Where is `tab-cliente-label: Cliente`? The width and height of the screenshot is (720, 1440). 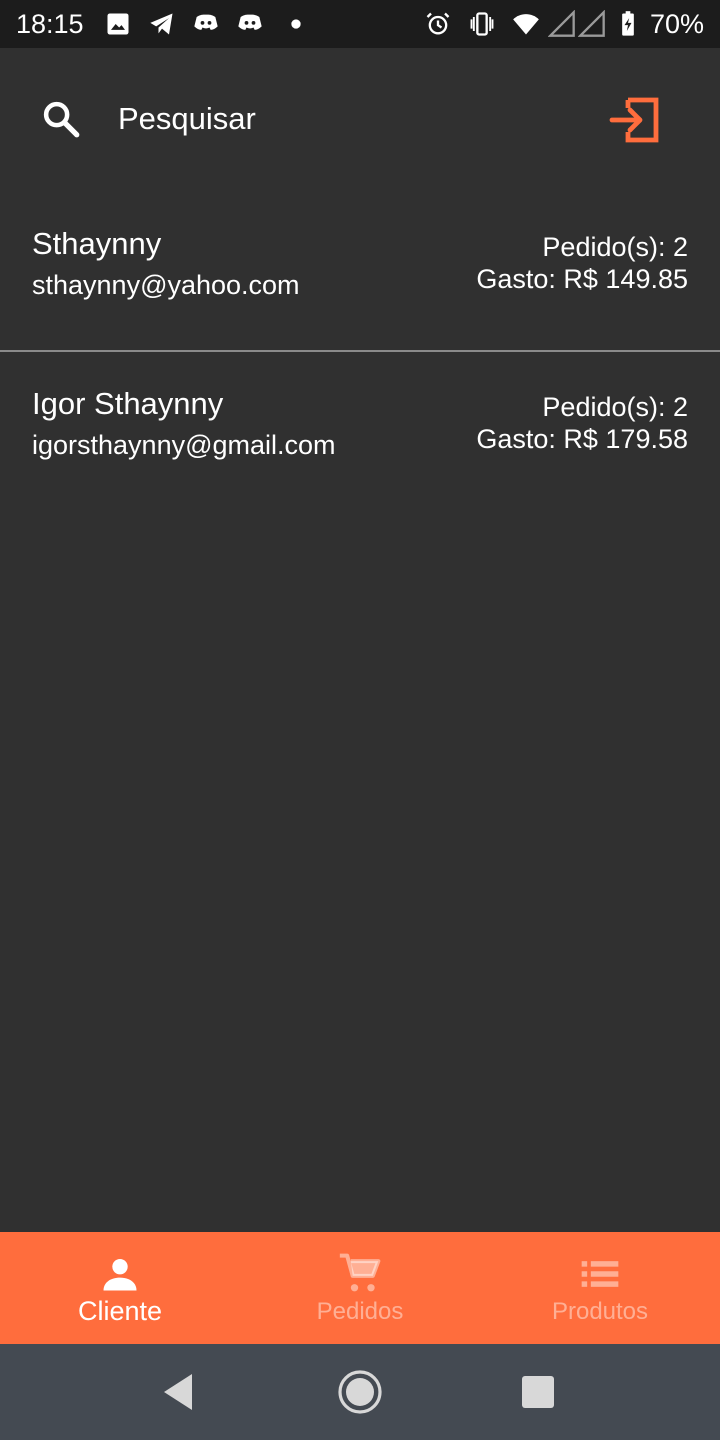 tab-cliente-label: Cliente is located at coordinates (120, 1311).